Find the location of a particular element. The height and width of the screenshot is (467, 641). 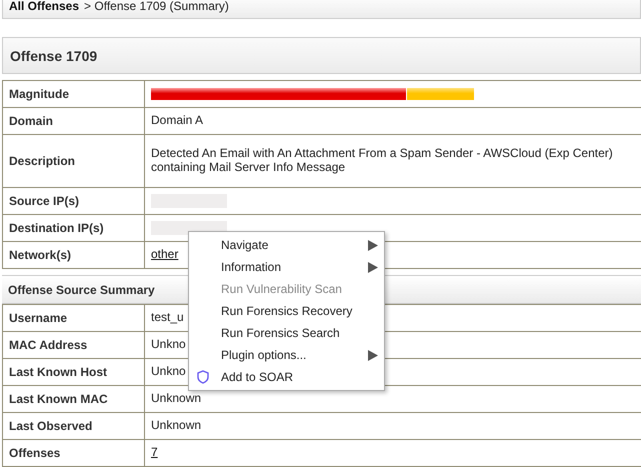

menu-item: Add to SOAR is located at coordinates (286, 377).